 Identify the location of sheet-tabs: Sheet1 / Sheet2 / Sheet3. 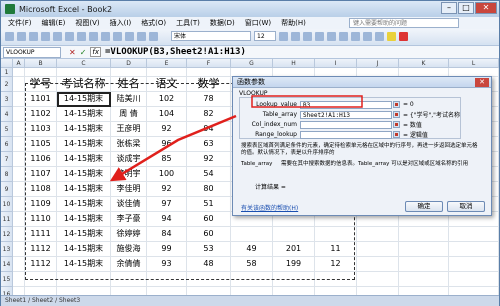
(250, 300).